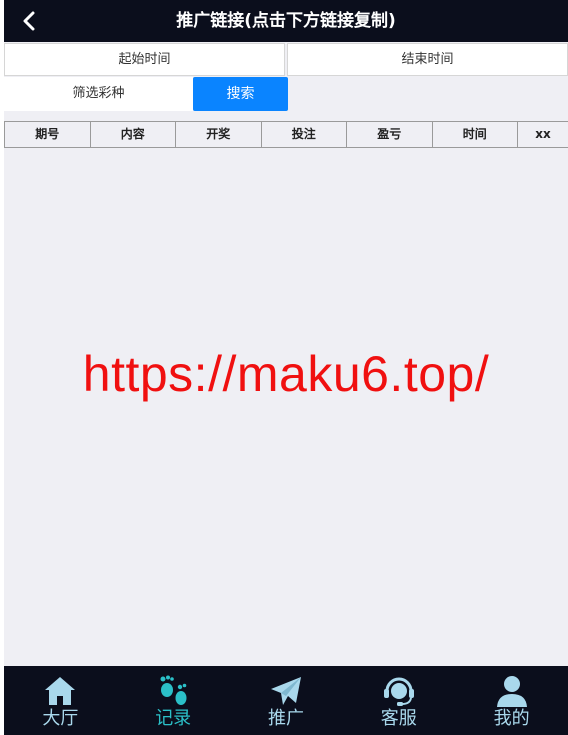 Image resolution: width=568 pixels, height=735 pixels. Describe the element at coordinates (98, 94) in the screenshot. I see `lottery-type-select: 筛选彩种` at that location.